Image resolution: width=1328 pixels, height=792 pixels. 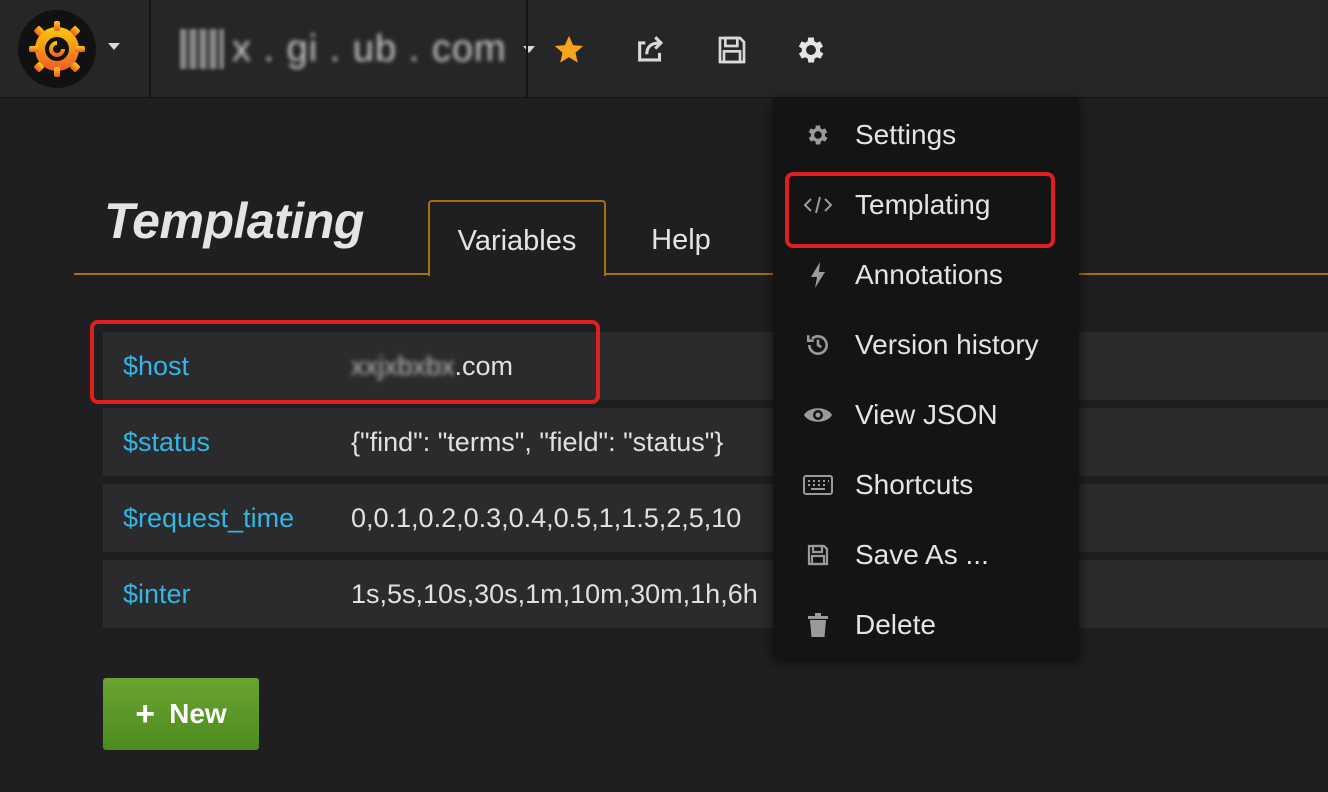 What do you see at coordinates (814, 485) in the screenshot?
I see `keyboard-icon` at bounding box center [814, 485].